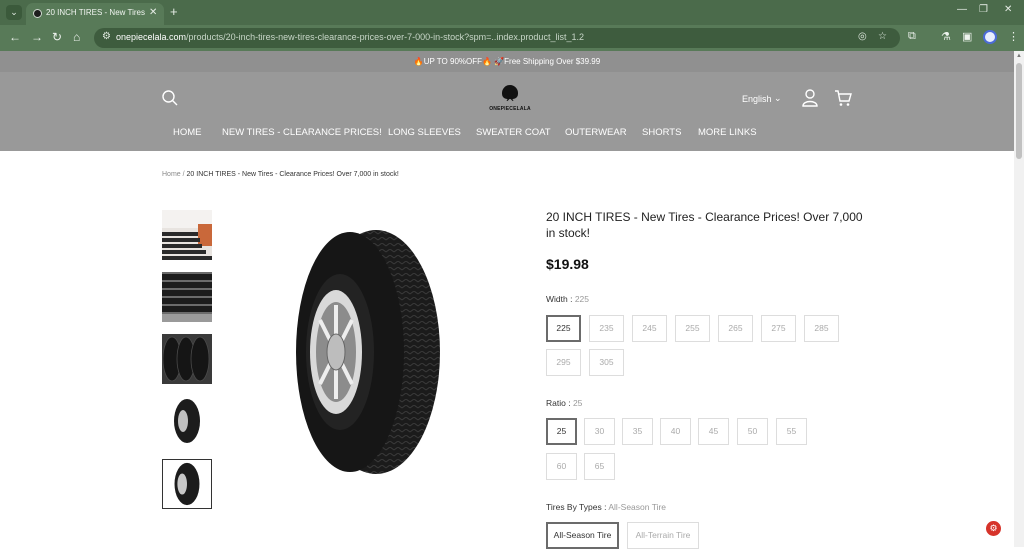 The height and width of the screenshot is (549, 1024). I want to click on ratio-option-25: 25, so click(561, 431).